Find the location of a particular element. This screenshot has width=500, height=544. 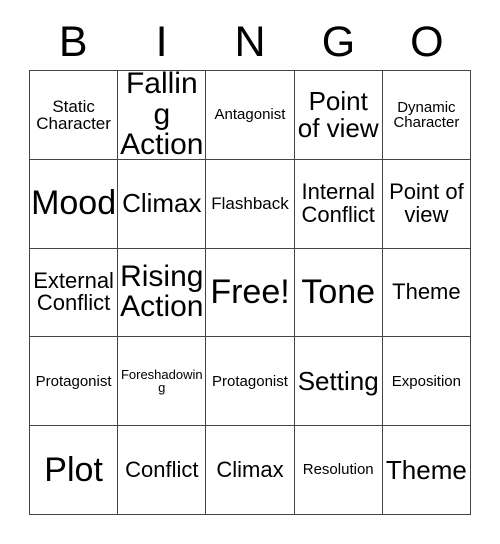

bingo-cell: Setting is located at coordinates (338, 382).